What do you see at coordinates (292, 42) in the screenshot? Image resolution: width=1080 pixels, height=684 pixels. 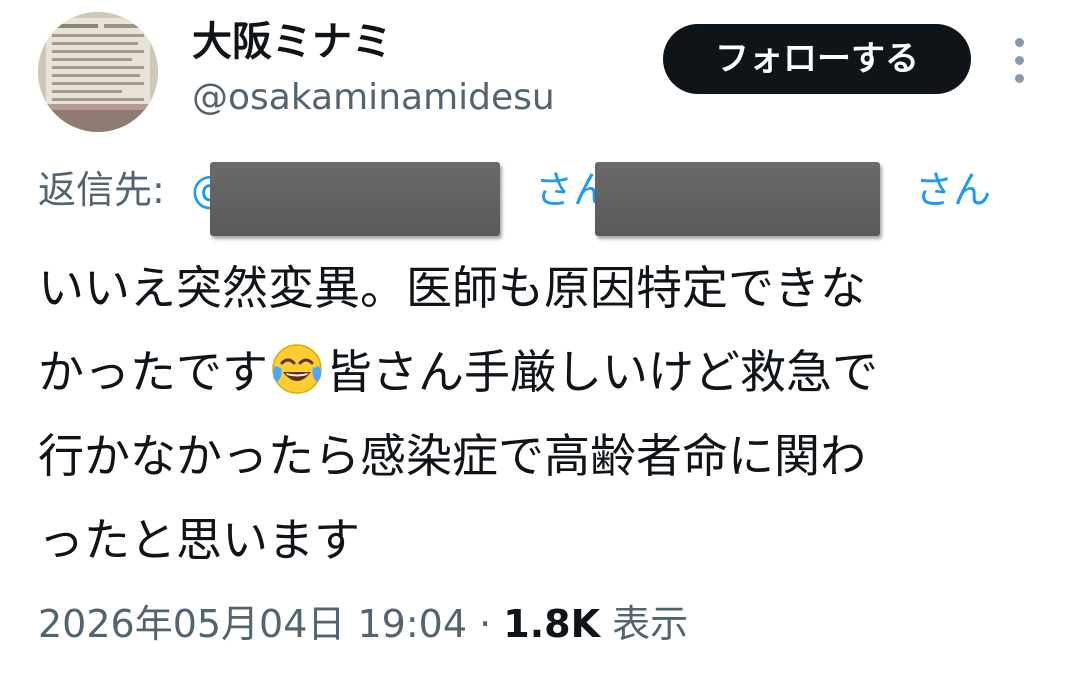 I see `display-name: 大阪ミナミ` at bounding box center [292, 42].